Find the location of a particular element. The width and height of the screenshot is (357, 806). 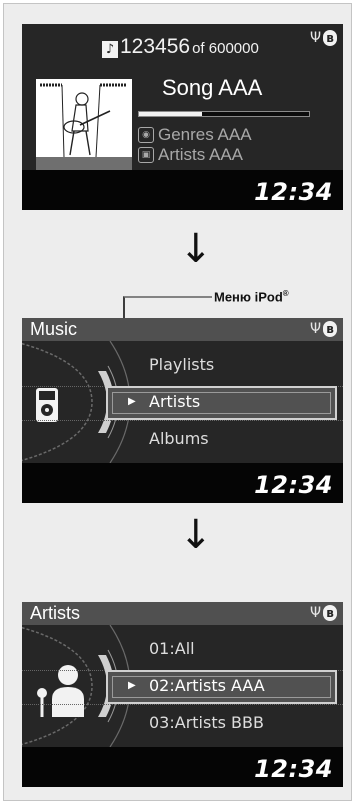

menu-body: ▶ 01:All 02:Artists AAA 03:Artists BBB is located at coordinates (182, 686).